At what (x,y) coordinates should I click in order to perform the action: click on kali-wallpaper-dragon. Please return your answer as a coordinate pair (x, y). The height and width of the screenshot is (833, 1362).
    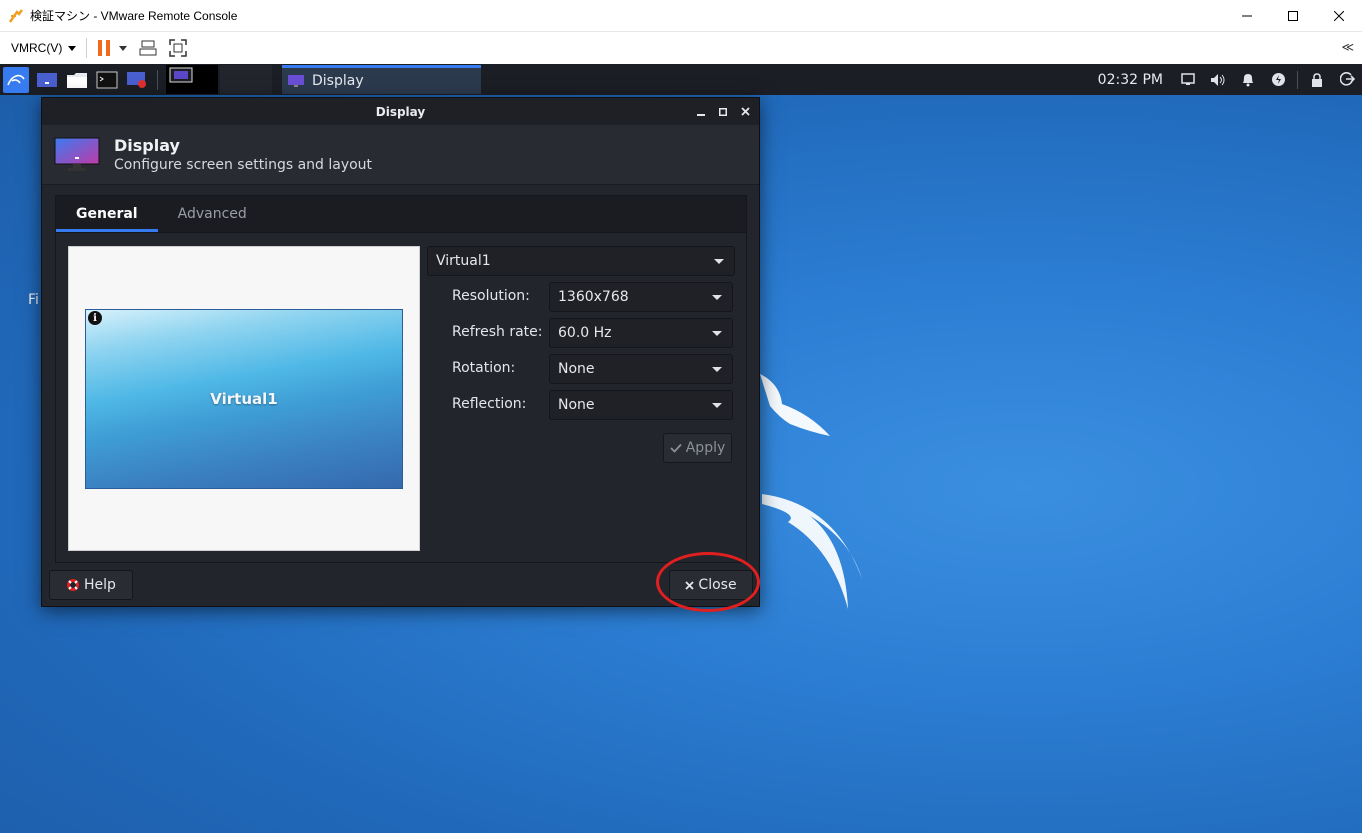
    Looking at the image, I should click on (811, 491).